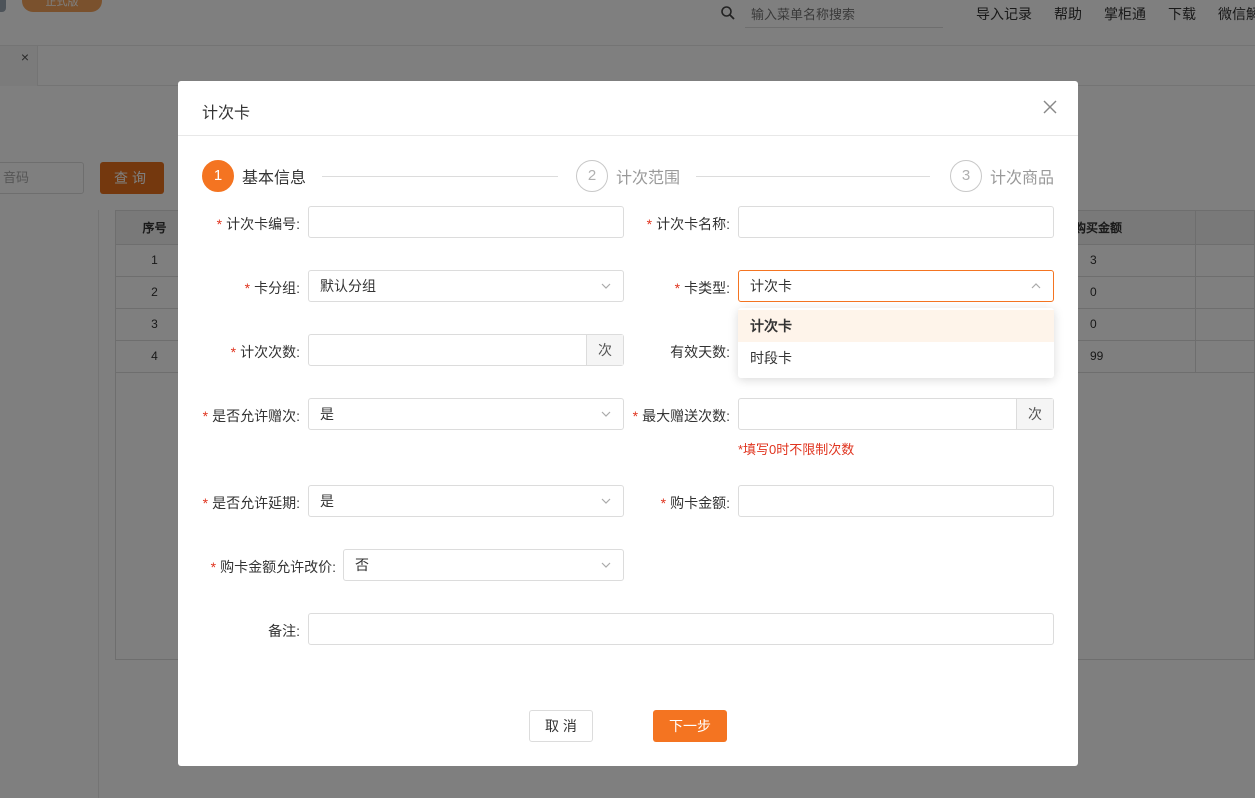  What do you see at coordinates (896, 222) in the screenshot?
I see `card-name-input` at bounding box center [896, 222].